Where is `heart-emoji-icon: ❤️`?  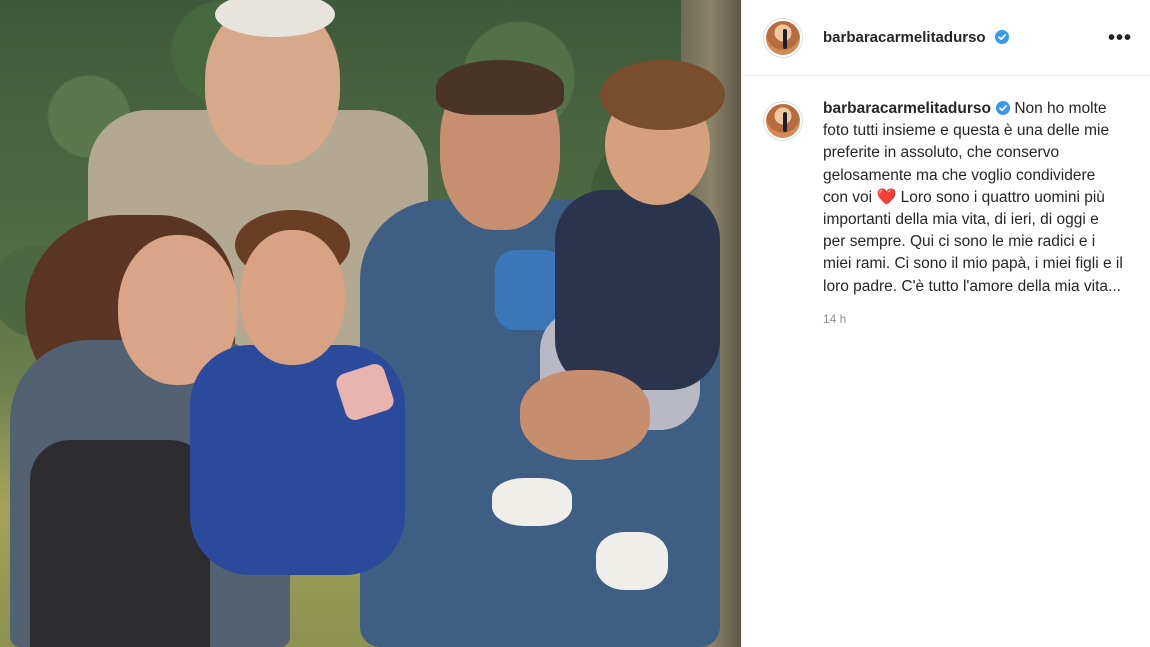
heart-emoji-icon: ❤️ is located at coordinates (886, 197).